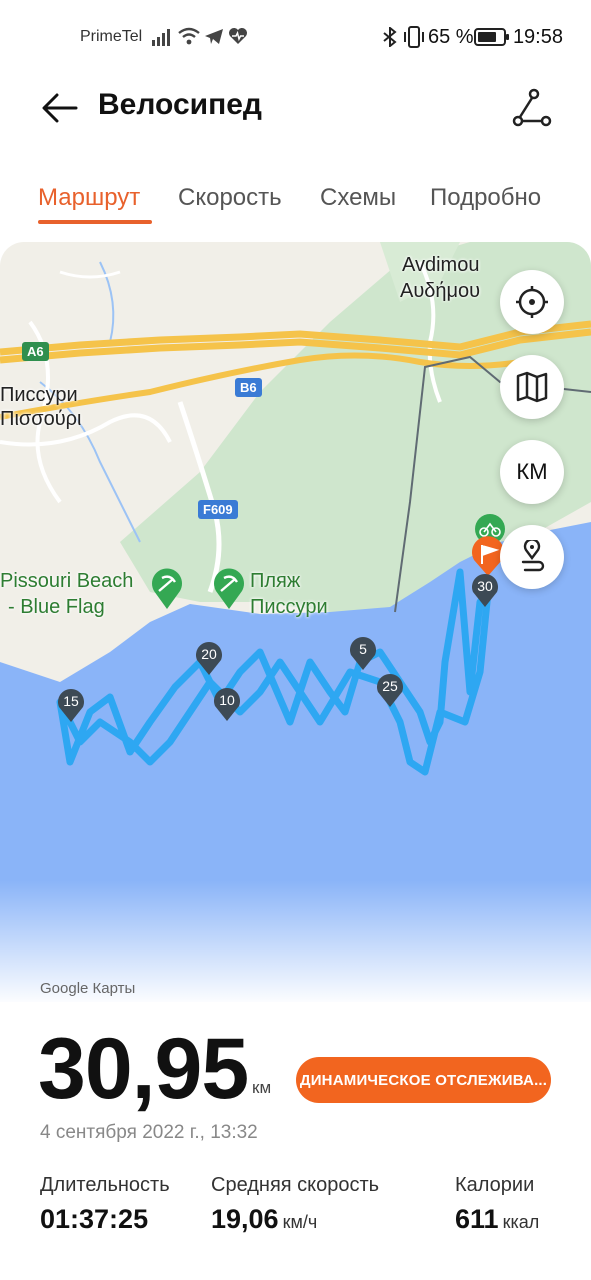  Describe the element at coordinates (262, 1087) in the screenshot. I see `distance-unit: км` at that location.